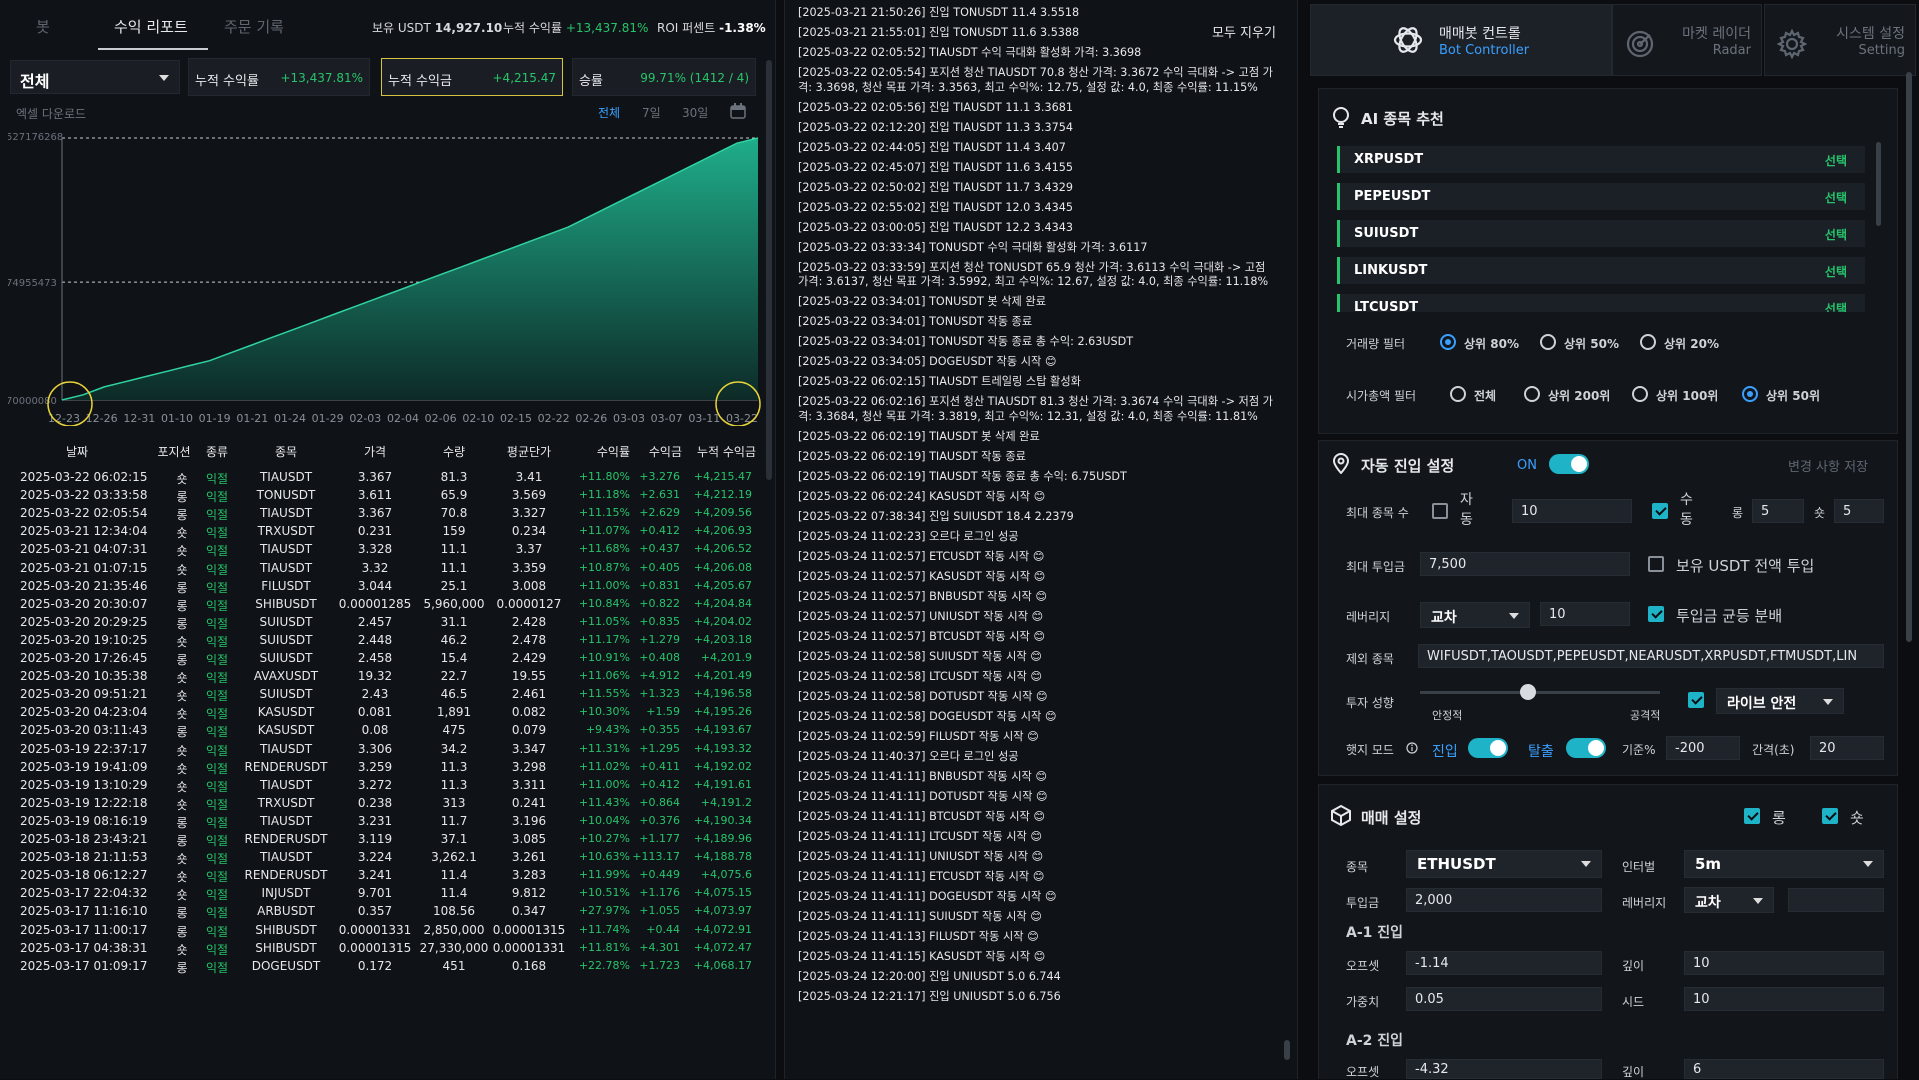 The image size is (1919, 1080). Describe the element at coordinates (1703, 748) in the screenshot. I see `base-pct-input: -200` at that location.